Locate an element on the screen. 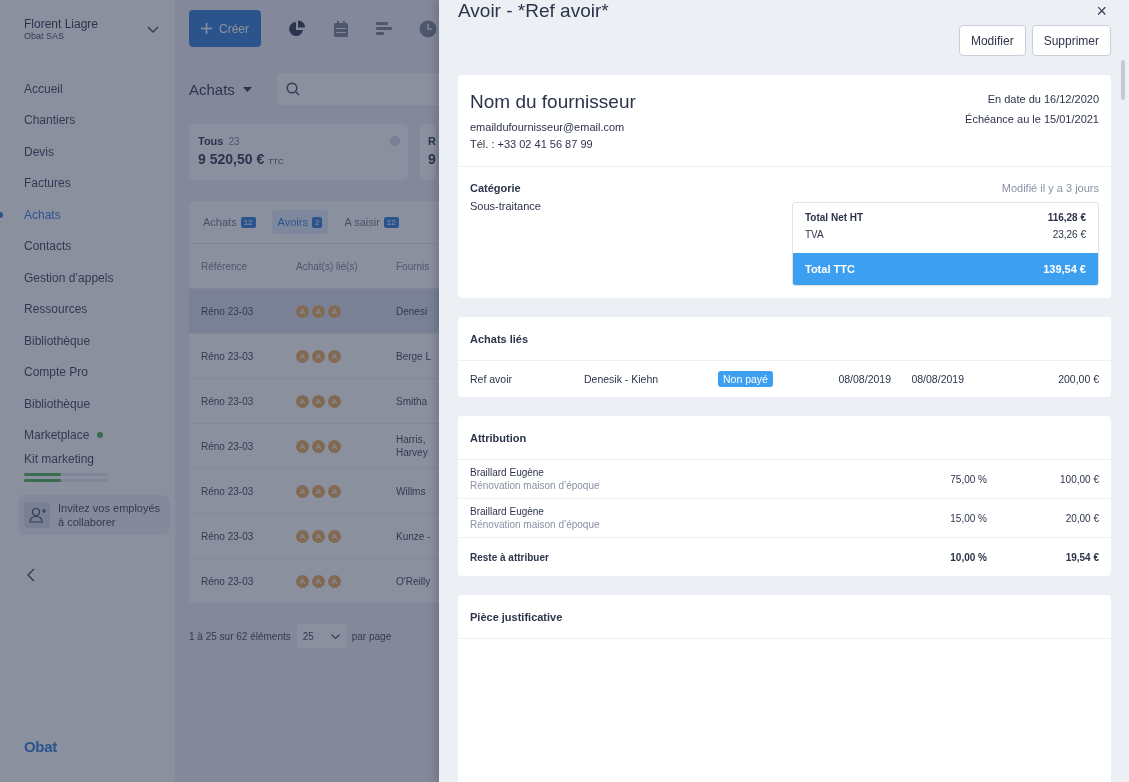  action-button: Supprimer is located at coordinates (1071, 40).